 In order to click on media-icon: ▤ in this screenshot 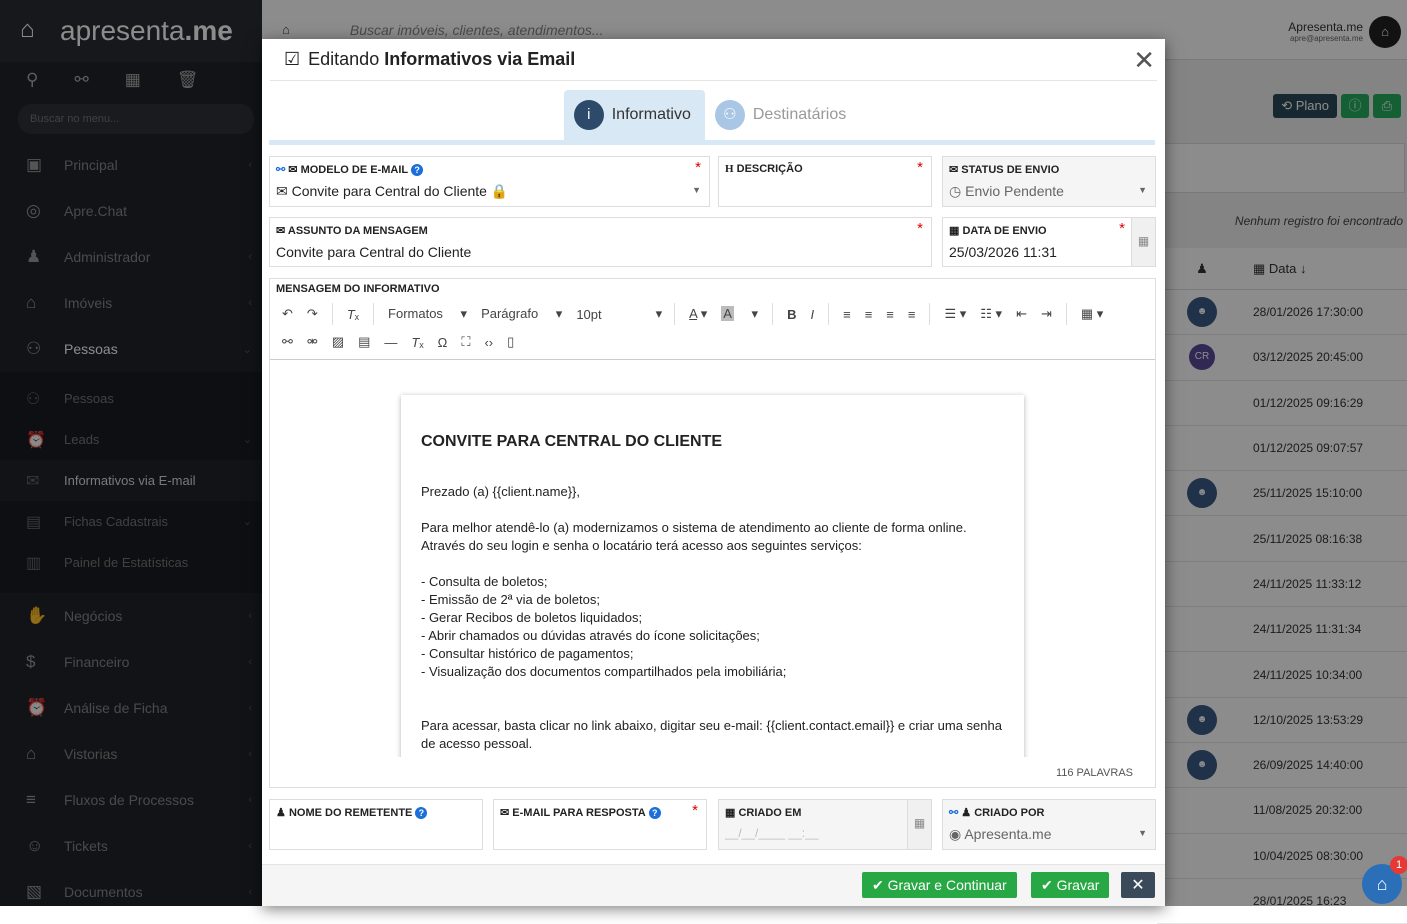, I will do `click(364, 342)`.